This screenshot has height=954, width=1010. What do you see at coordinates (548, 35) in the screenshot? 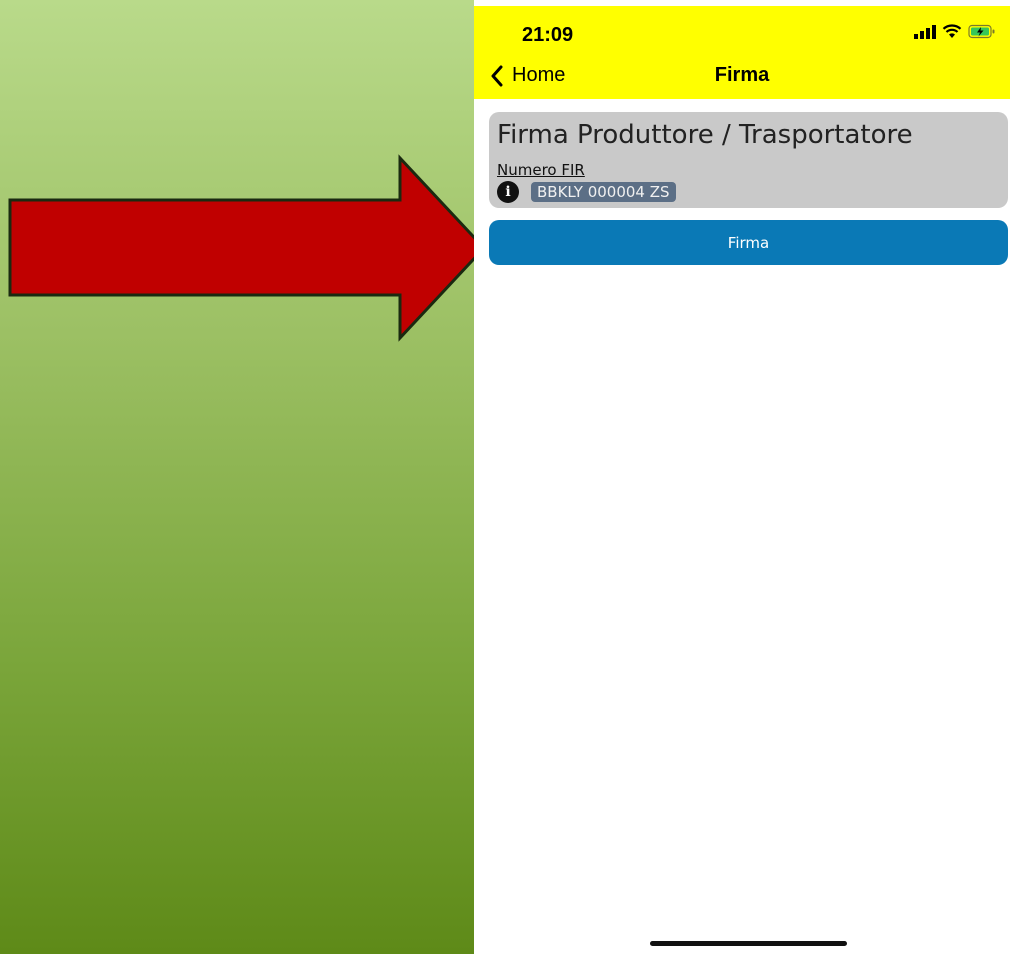
I see `status-time: 21:09` at bounding box center [548, 35].